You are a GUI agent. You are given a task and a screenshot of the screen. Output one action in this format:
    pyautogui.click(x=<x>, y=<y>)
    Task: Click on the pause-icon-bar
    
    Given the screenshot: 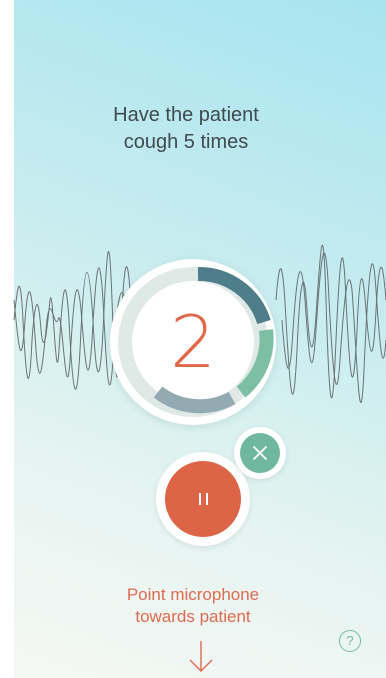 What is the action you would take?
    pyautogui.click(x=207, y=499)
    